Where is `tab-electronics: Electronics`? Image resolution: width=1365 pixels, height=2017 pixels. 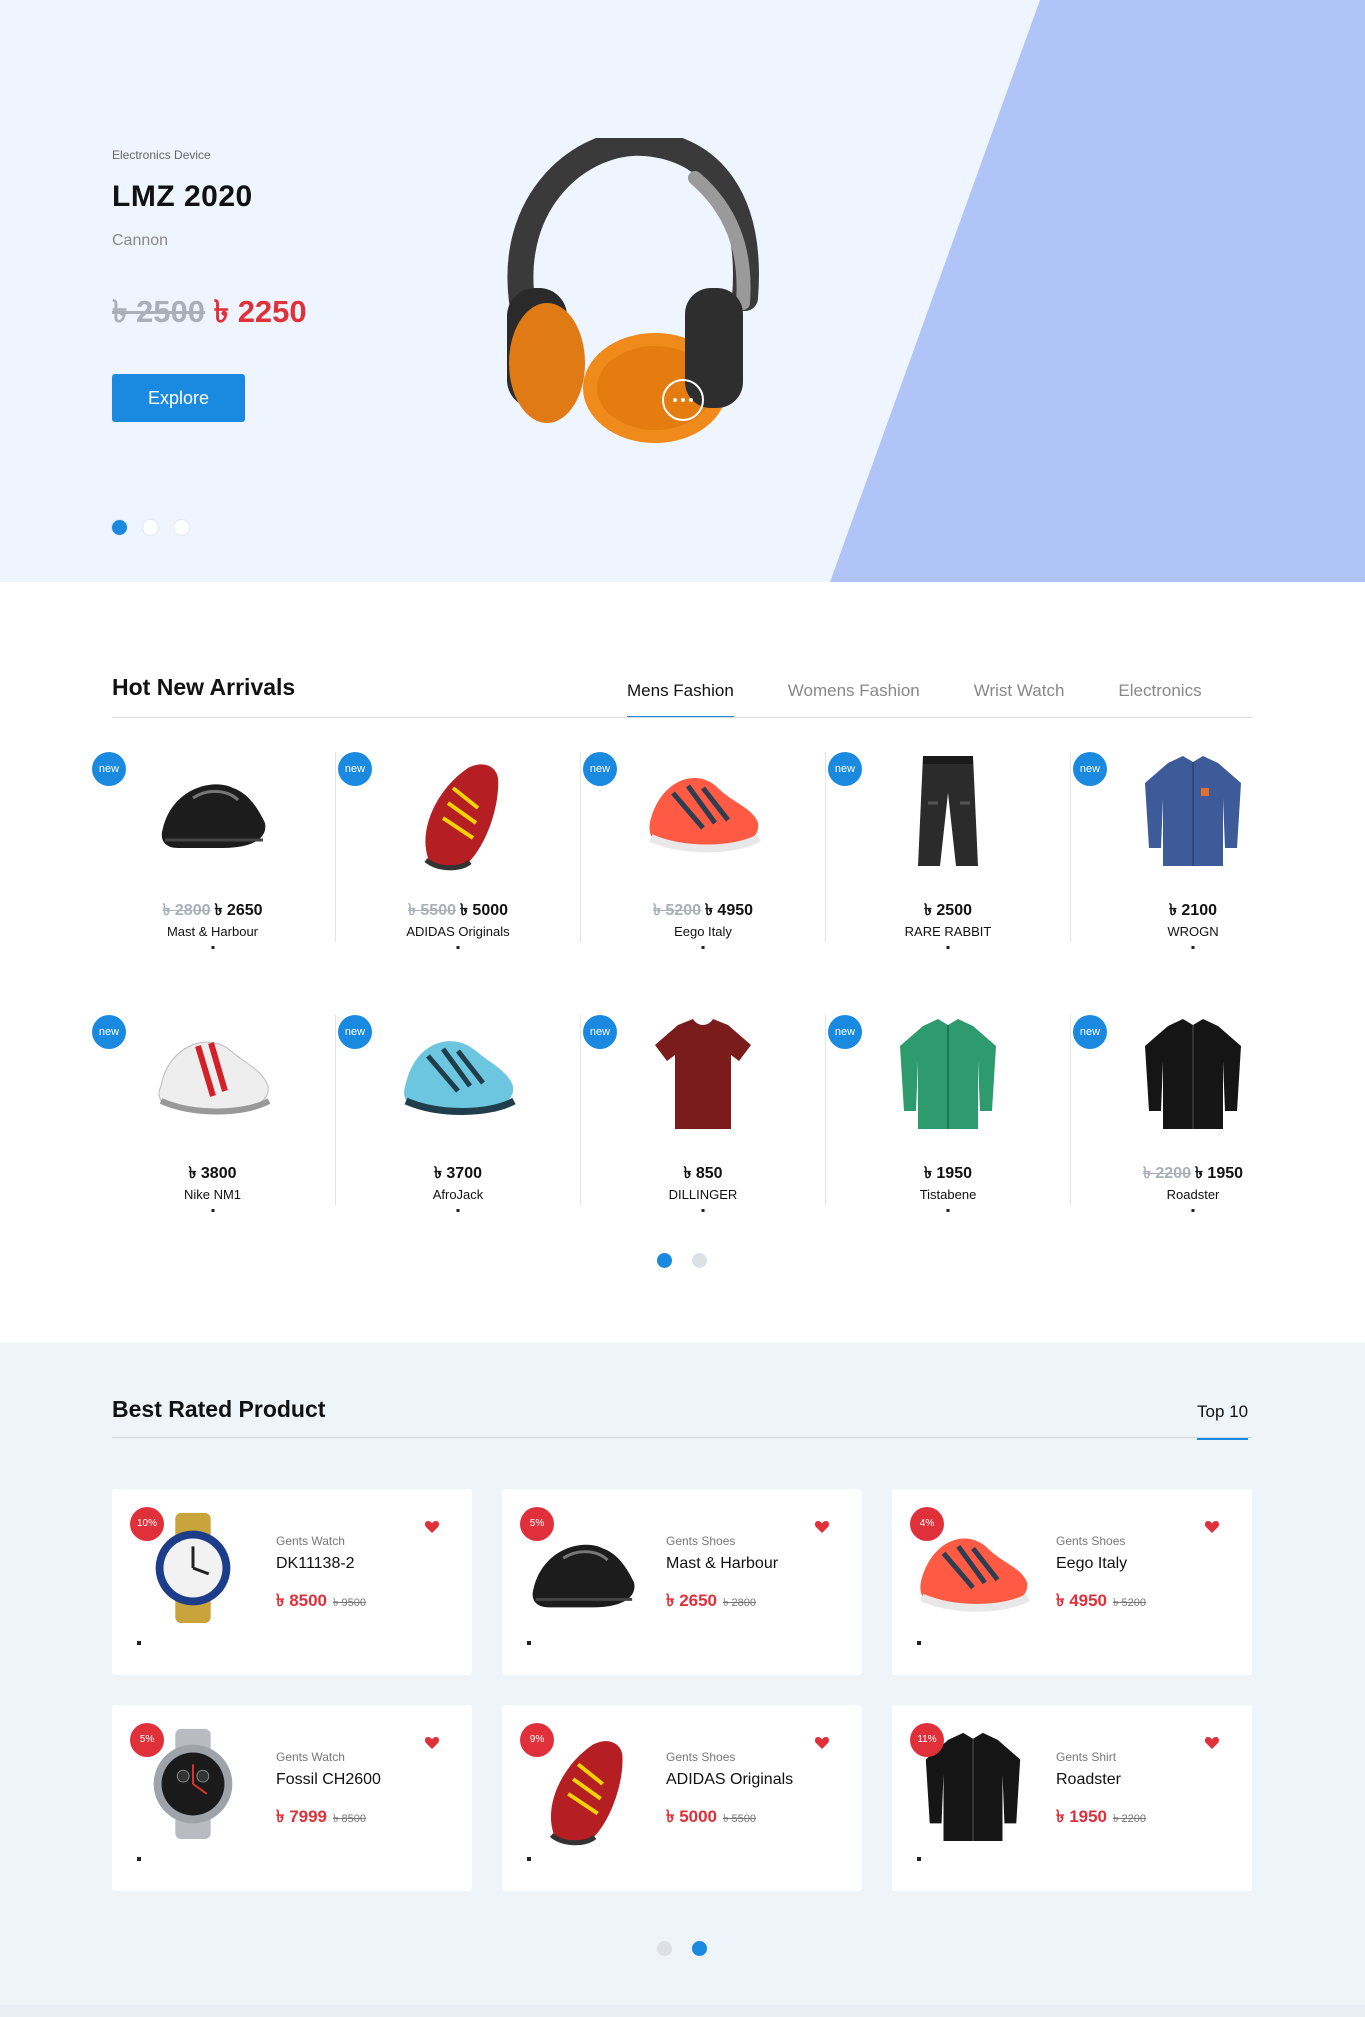
tab-electronics: Electronics is located at coordinates (1159, 693).